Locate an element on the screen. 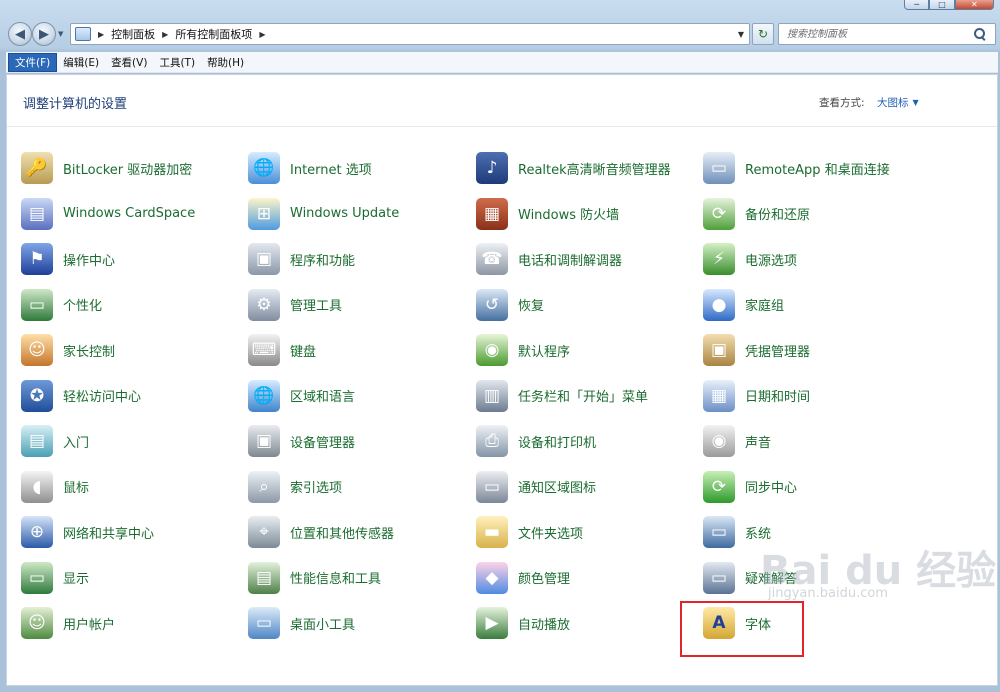 The image size is (1000, 692). control-panel-item-label: 管理工具 is located at coordinates (316, 306).